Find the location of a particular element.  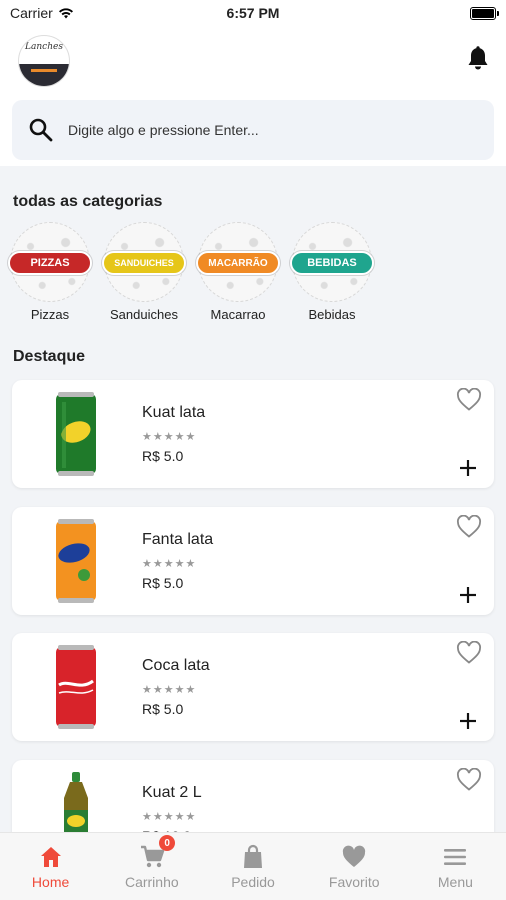

category-banner: PIZZAS is located at coordinates (50, 263).